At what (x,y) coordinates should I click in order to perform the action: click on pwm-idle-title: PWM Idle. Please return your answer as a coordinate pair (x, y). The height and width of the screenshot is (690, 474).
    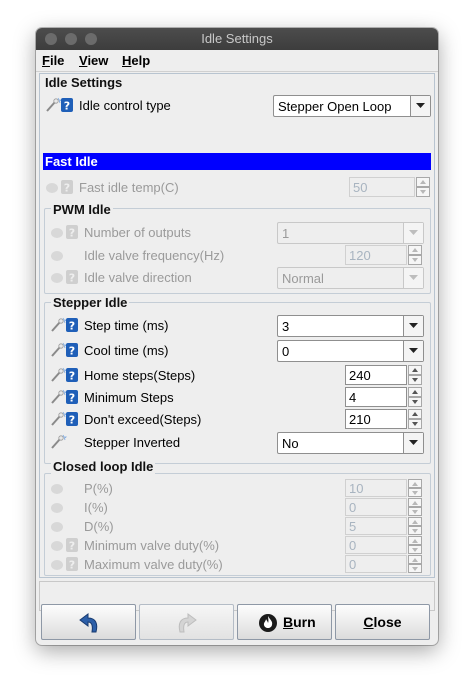
    Looking at the image, I should click on (82, 209).